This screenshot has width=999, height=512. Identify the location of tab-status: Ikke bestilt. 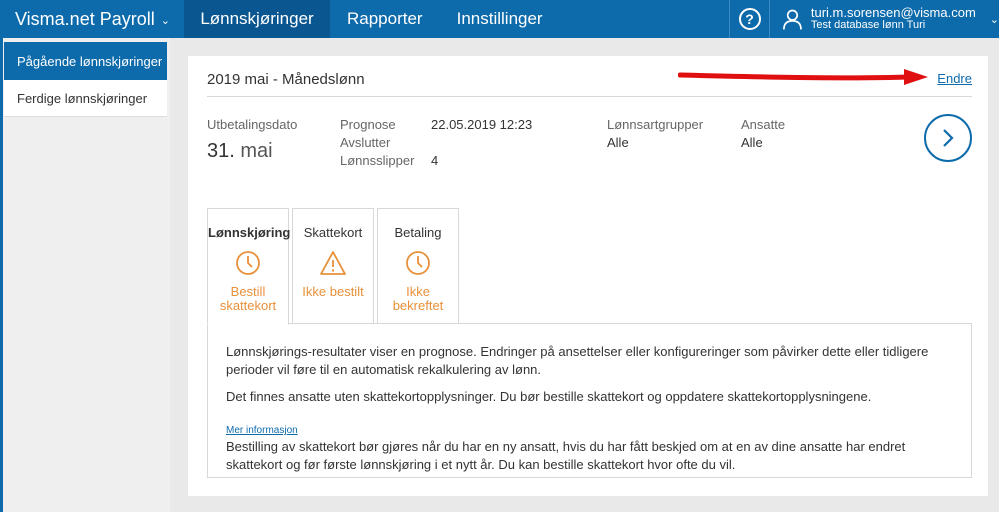
(333, 292).